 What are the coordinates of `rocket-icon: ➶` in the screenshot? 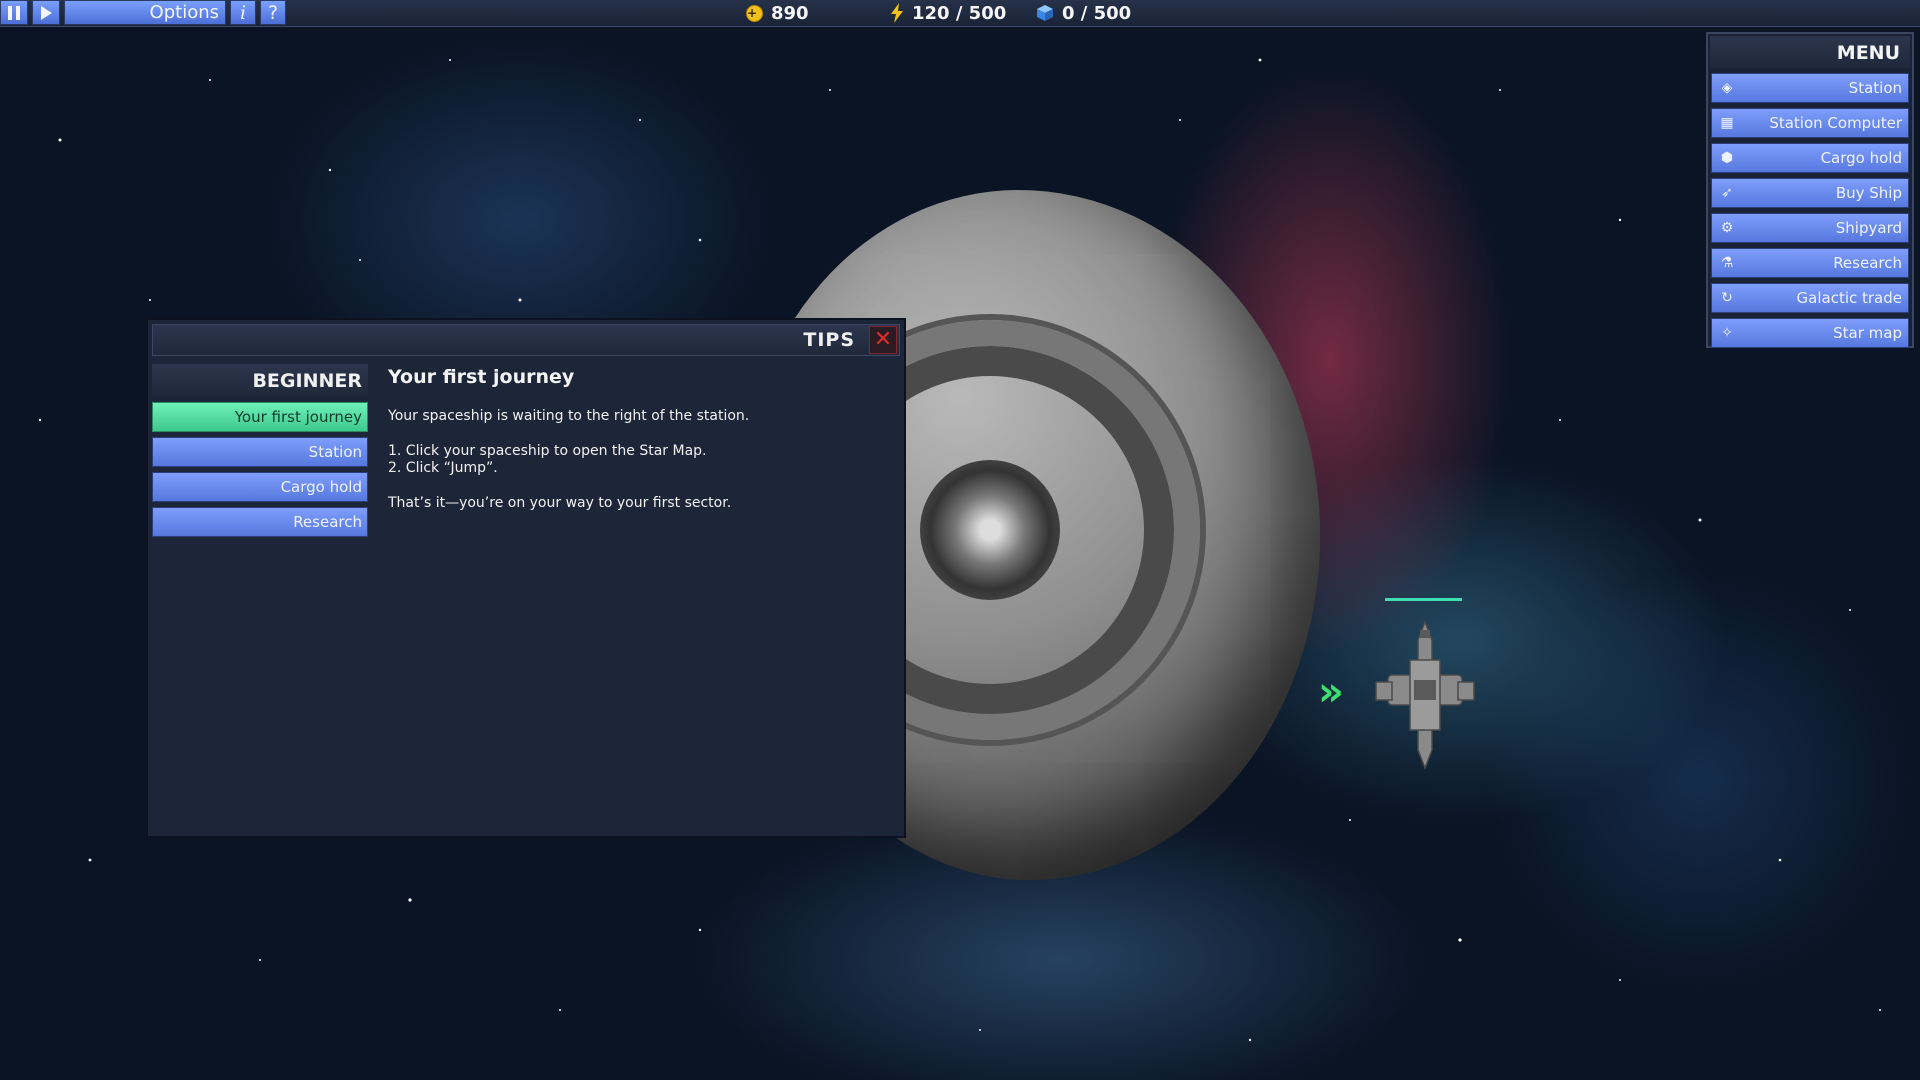 It's located at (1727, 193).